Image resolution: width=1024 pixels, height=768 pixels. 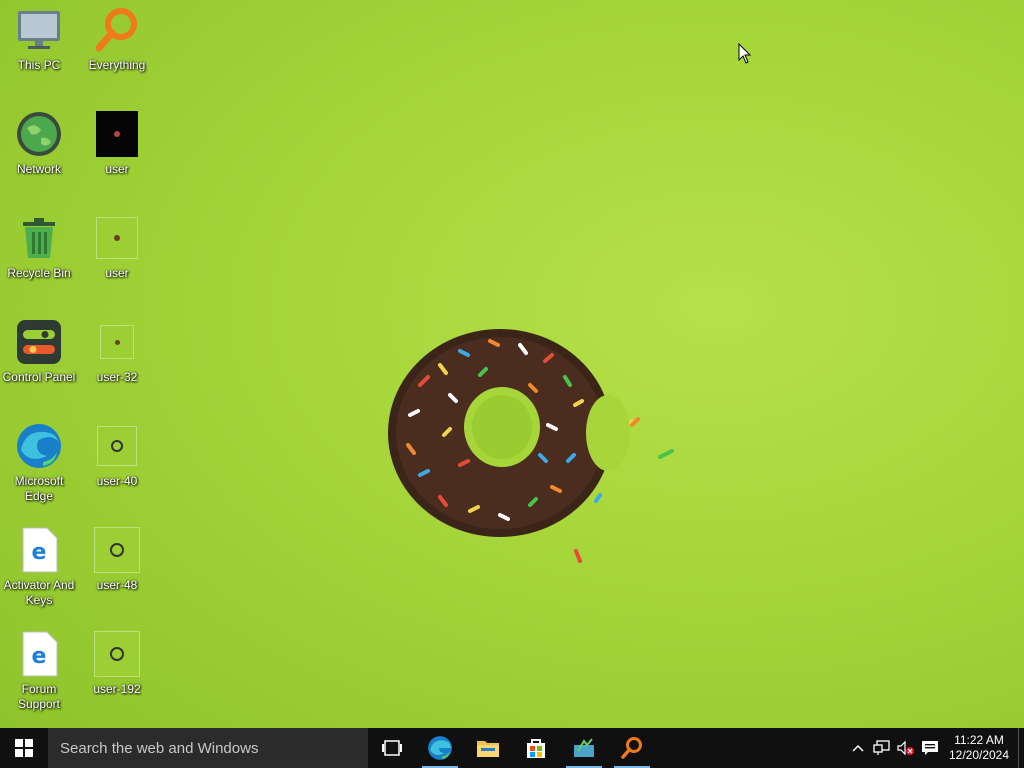 I want to click on desktop-icon-label: user-192, so click(x=117, y=689).